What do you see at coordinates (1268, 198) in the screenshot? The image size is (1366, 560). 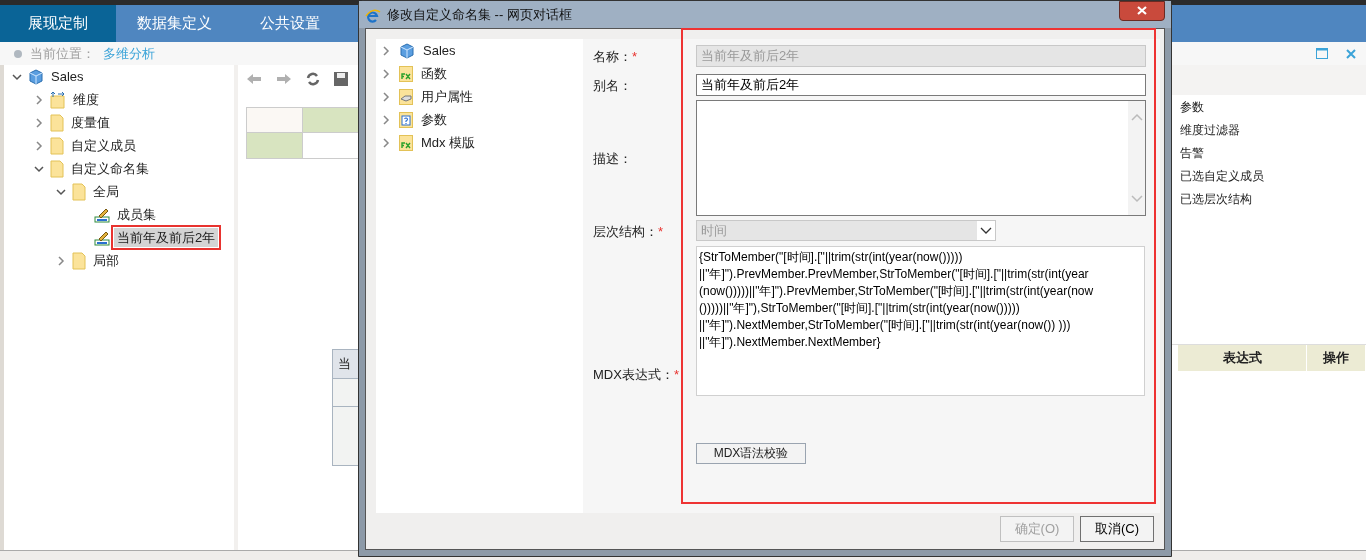 I see `panel-item: 已选层次结构` at bounding box center [1268, 198].